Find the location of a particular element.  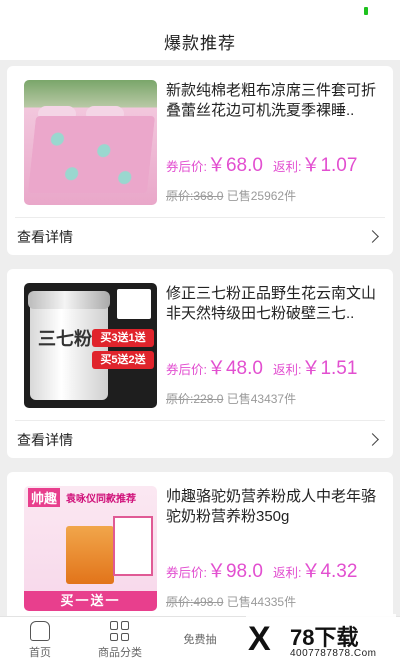

after-coupon-price: ￥68.0 is located at coordinates (234, 165).